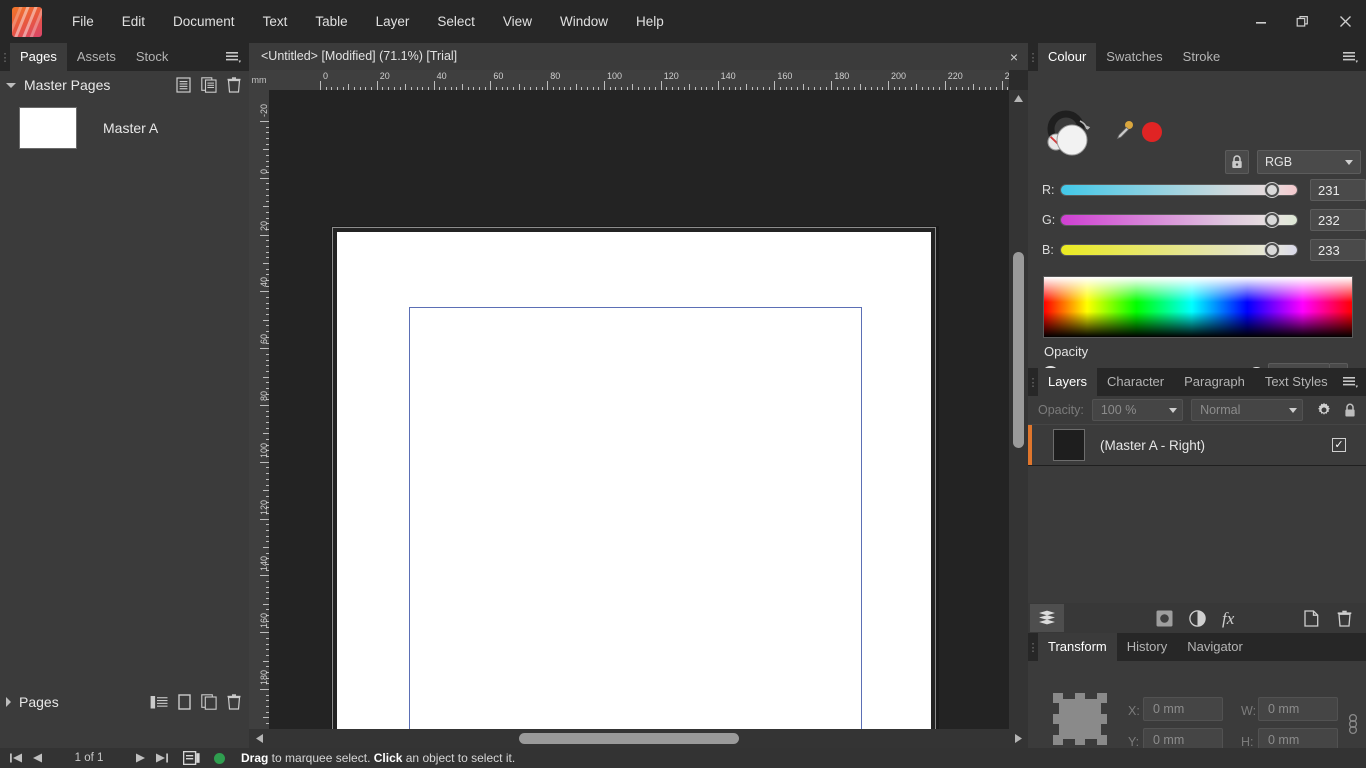 This screenshot has width=1366, height=768. Describe the element at coordinates (1047, 618) in the screenshot. I see `layer-stack-icon` at that location.